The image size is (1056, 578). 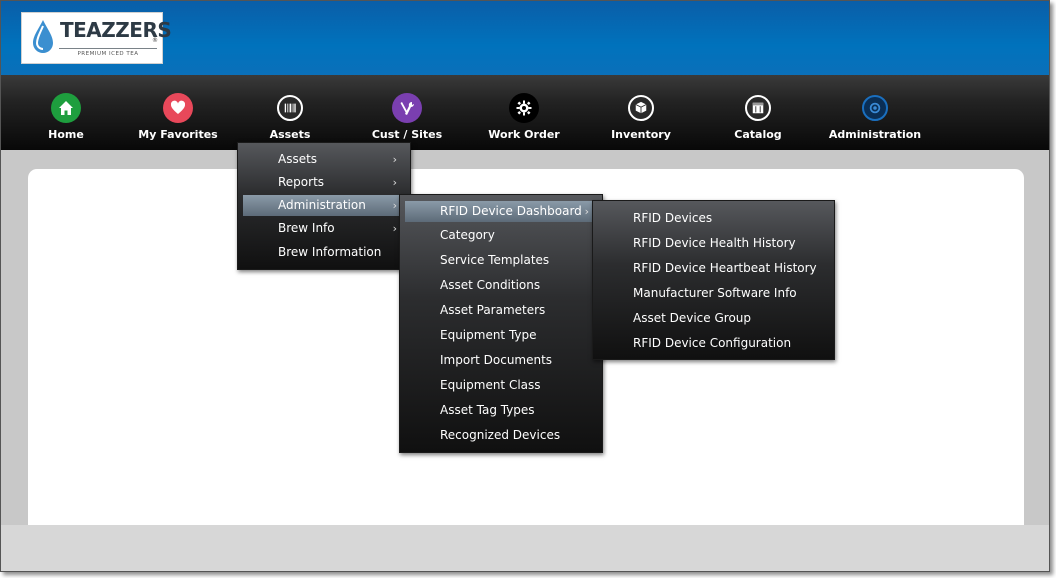 I want to click on menu-item-service-templates: Service Templates, so click(x=501, y=260).